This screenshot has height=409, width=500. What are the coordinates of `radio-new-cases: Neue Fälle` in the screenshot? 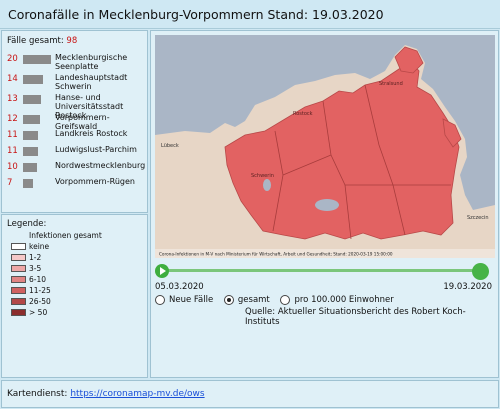 It's located at (184, 300).